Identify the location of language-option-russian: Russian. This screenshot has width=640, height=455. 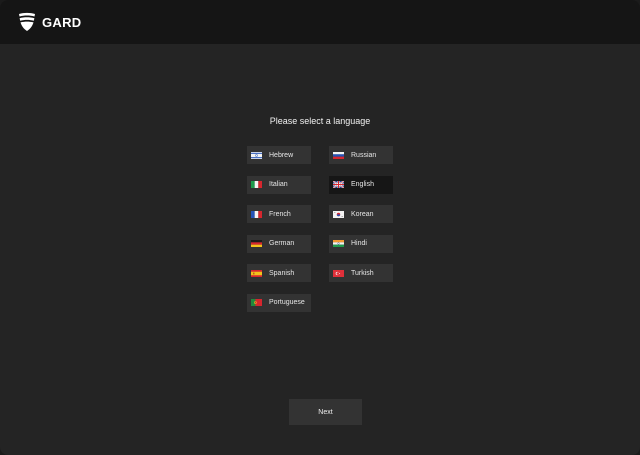
(361, 155).